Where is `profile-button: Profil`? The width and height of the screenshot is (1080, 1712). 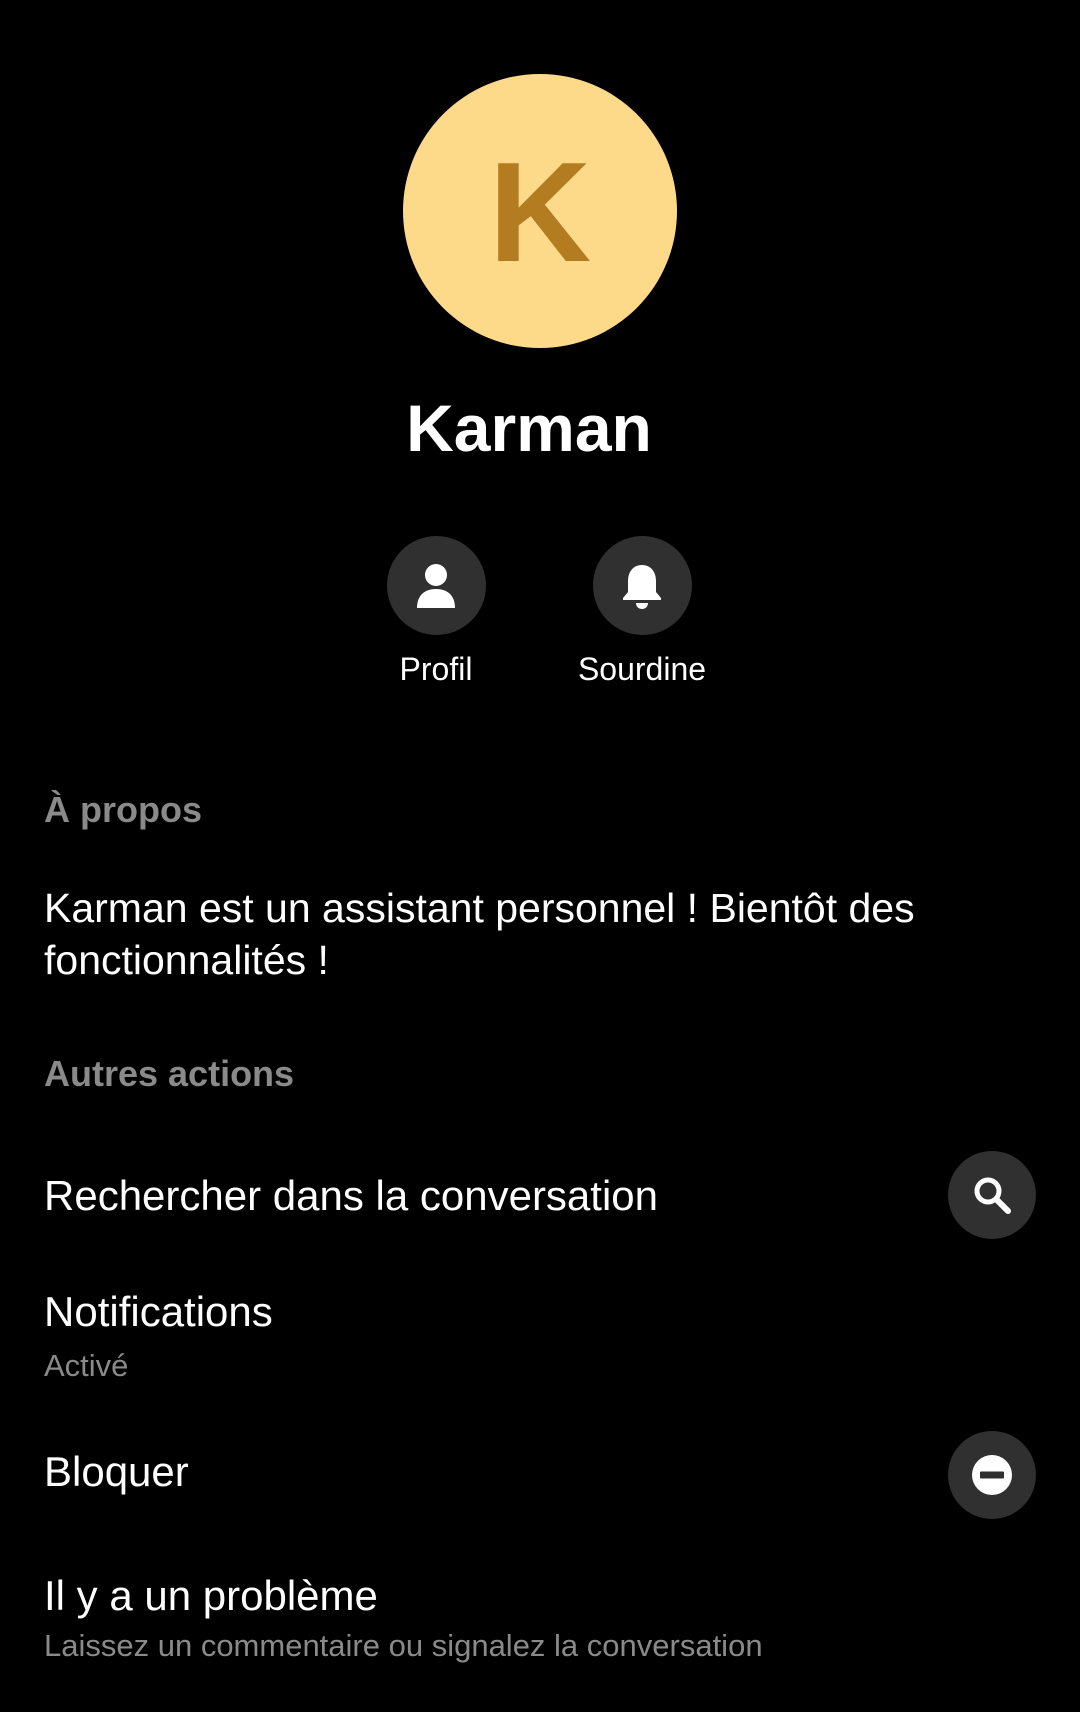
profile-button: Profil is located at coordinates (436, 612).